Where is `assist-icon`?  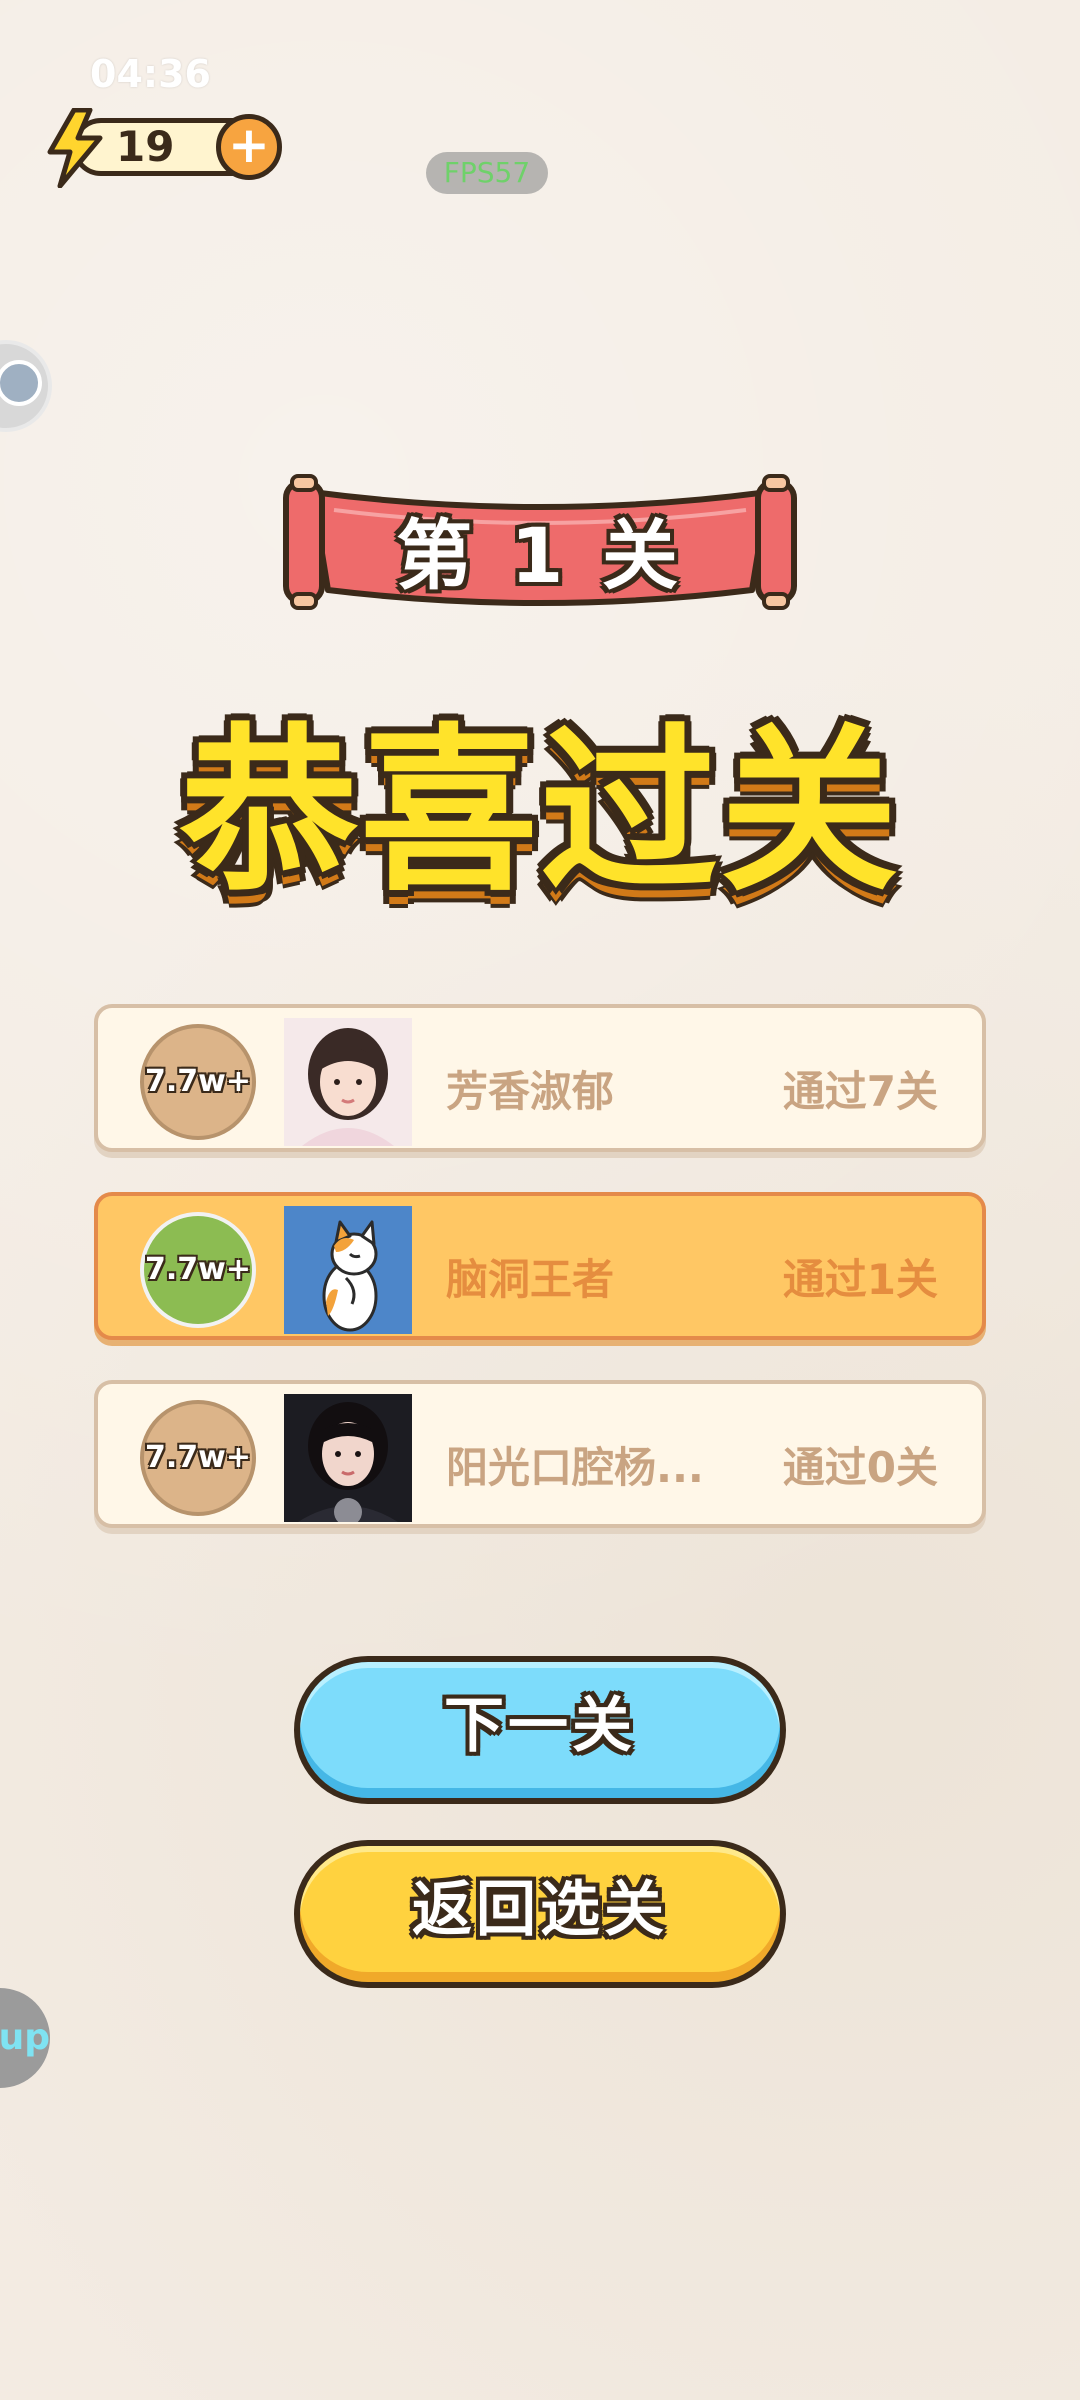
assist-icon is located at coordinates (21, 383).